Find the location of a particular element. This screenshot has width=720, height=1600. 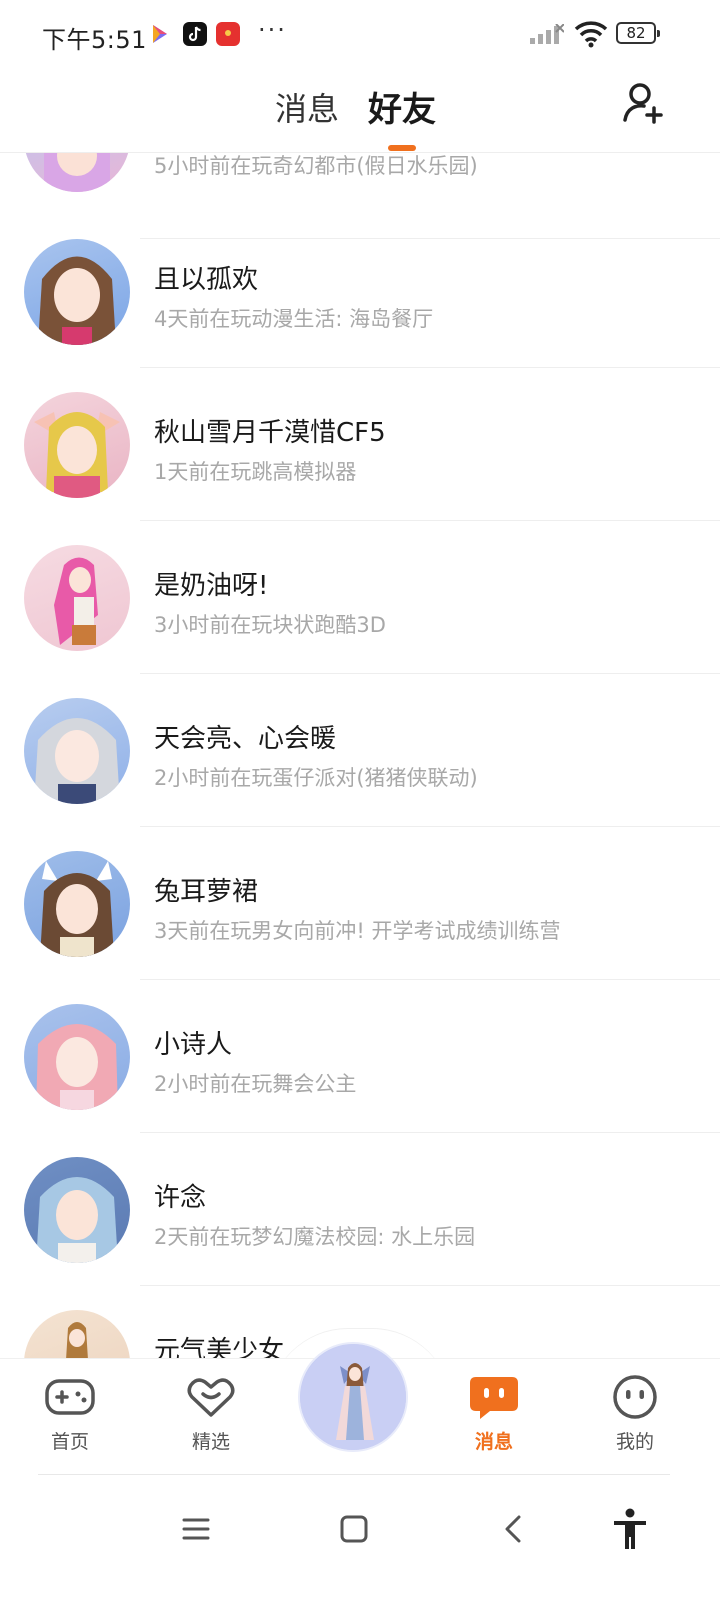

status-bar: 下午5:51 ··· 82 is located at coordinates (360, 33).